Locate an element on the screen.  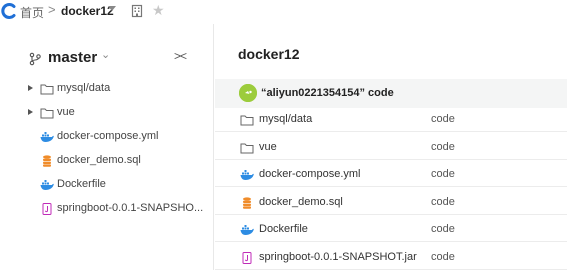
latest-commit-row: “aliyun0221354154” code is located at coordinates (391, 93).